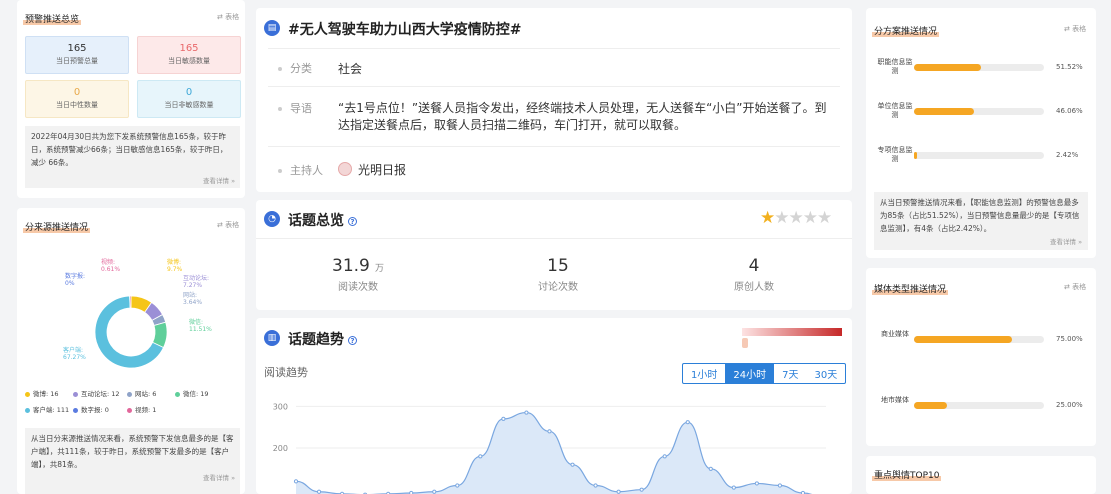 Image resolution: width=1111 pixels, height=494 pixels. Describe the element at coordinates (345, 169) in the screenshot. I see `host-avatar` at that location.